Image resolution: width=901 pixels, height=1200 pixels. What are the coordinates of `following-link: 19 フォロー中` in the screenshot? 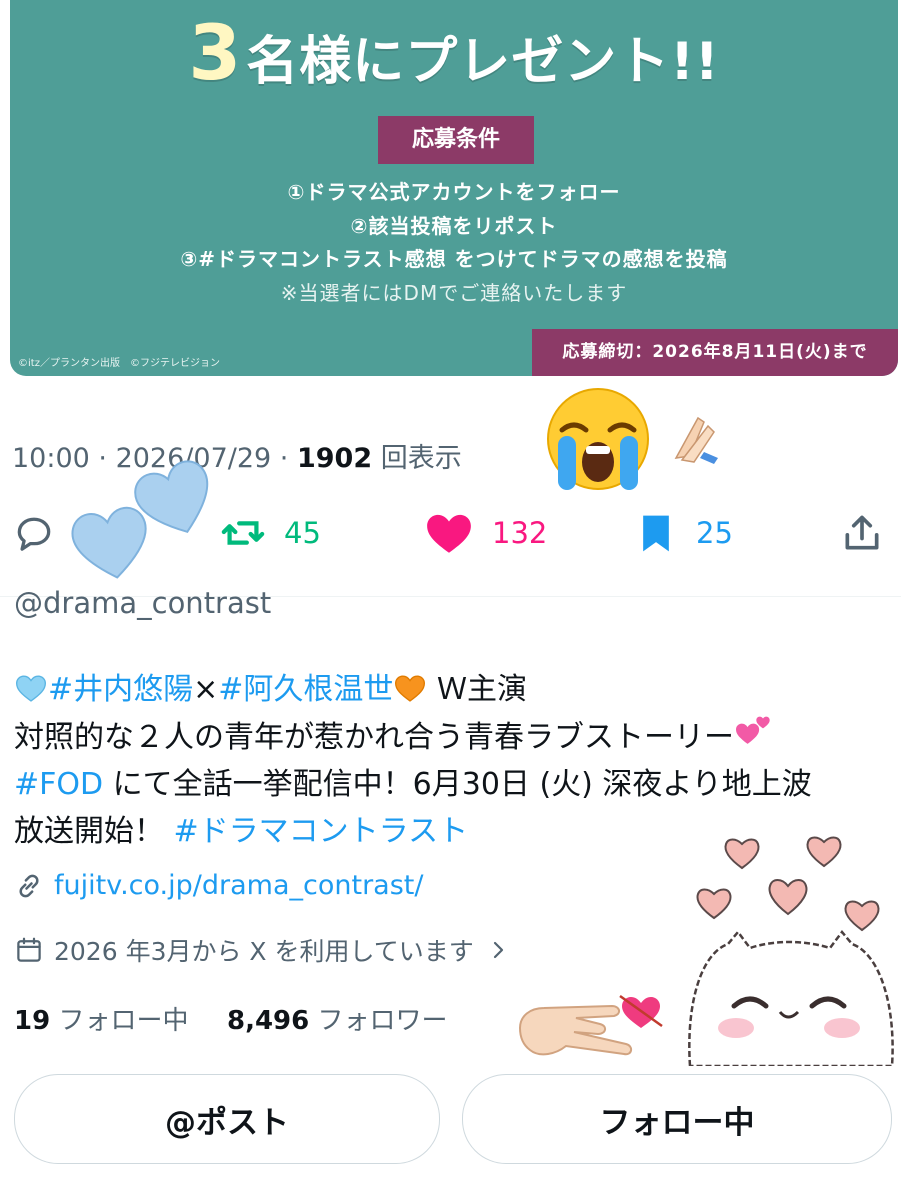 It's located at (101, 1021).